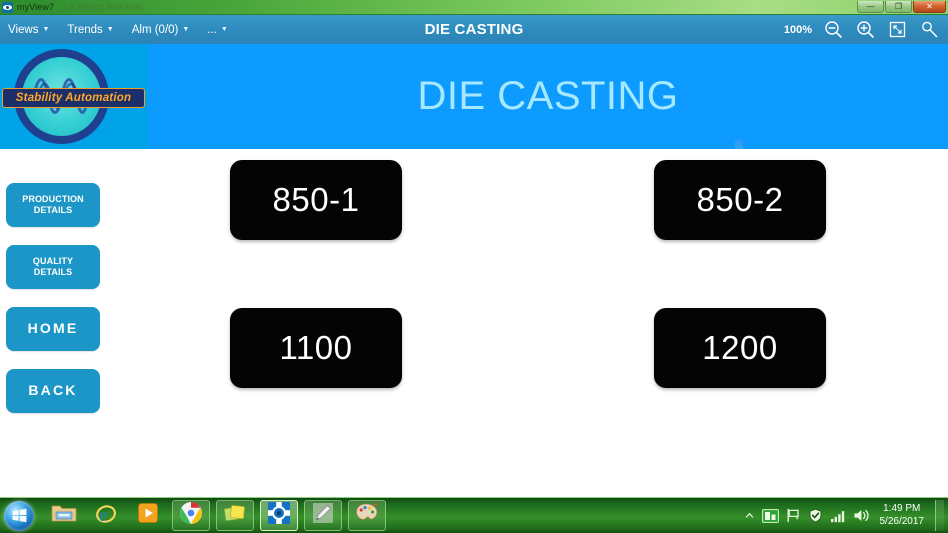 This screenshot has height=533, width=948. I want to click on logo-name-banner: Stability Automation, so click(73, 98).